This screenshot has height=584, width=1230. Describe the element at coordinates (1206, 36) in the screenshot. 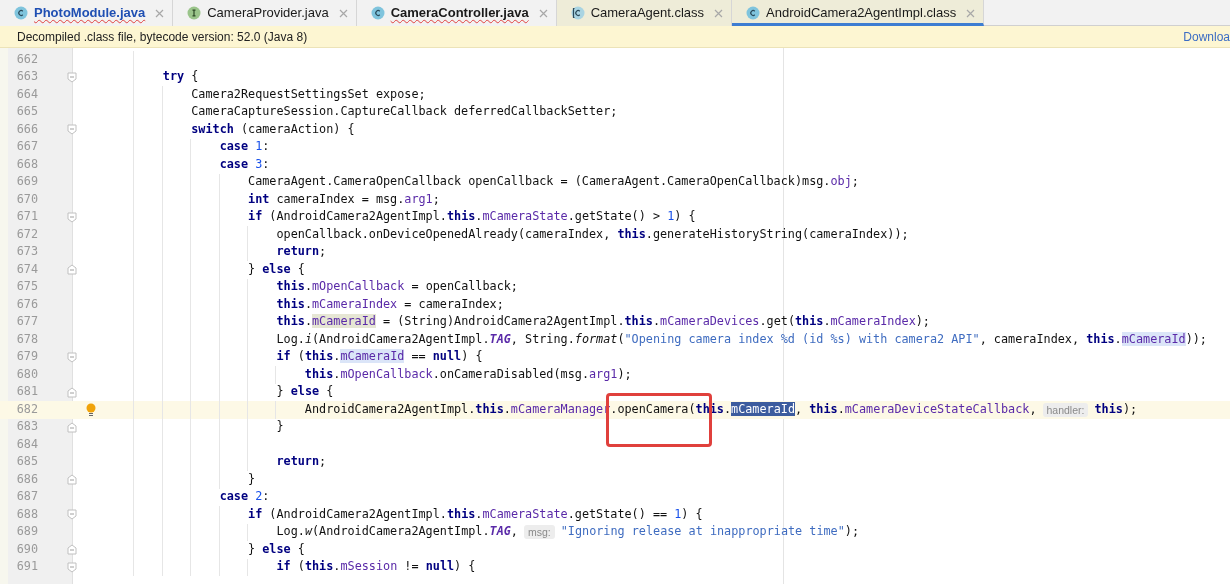

I see `download-link: Downloa` at that location.